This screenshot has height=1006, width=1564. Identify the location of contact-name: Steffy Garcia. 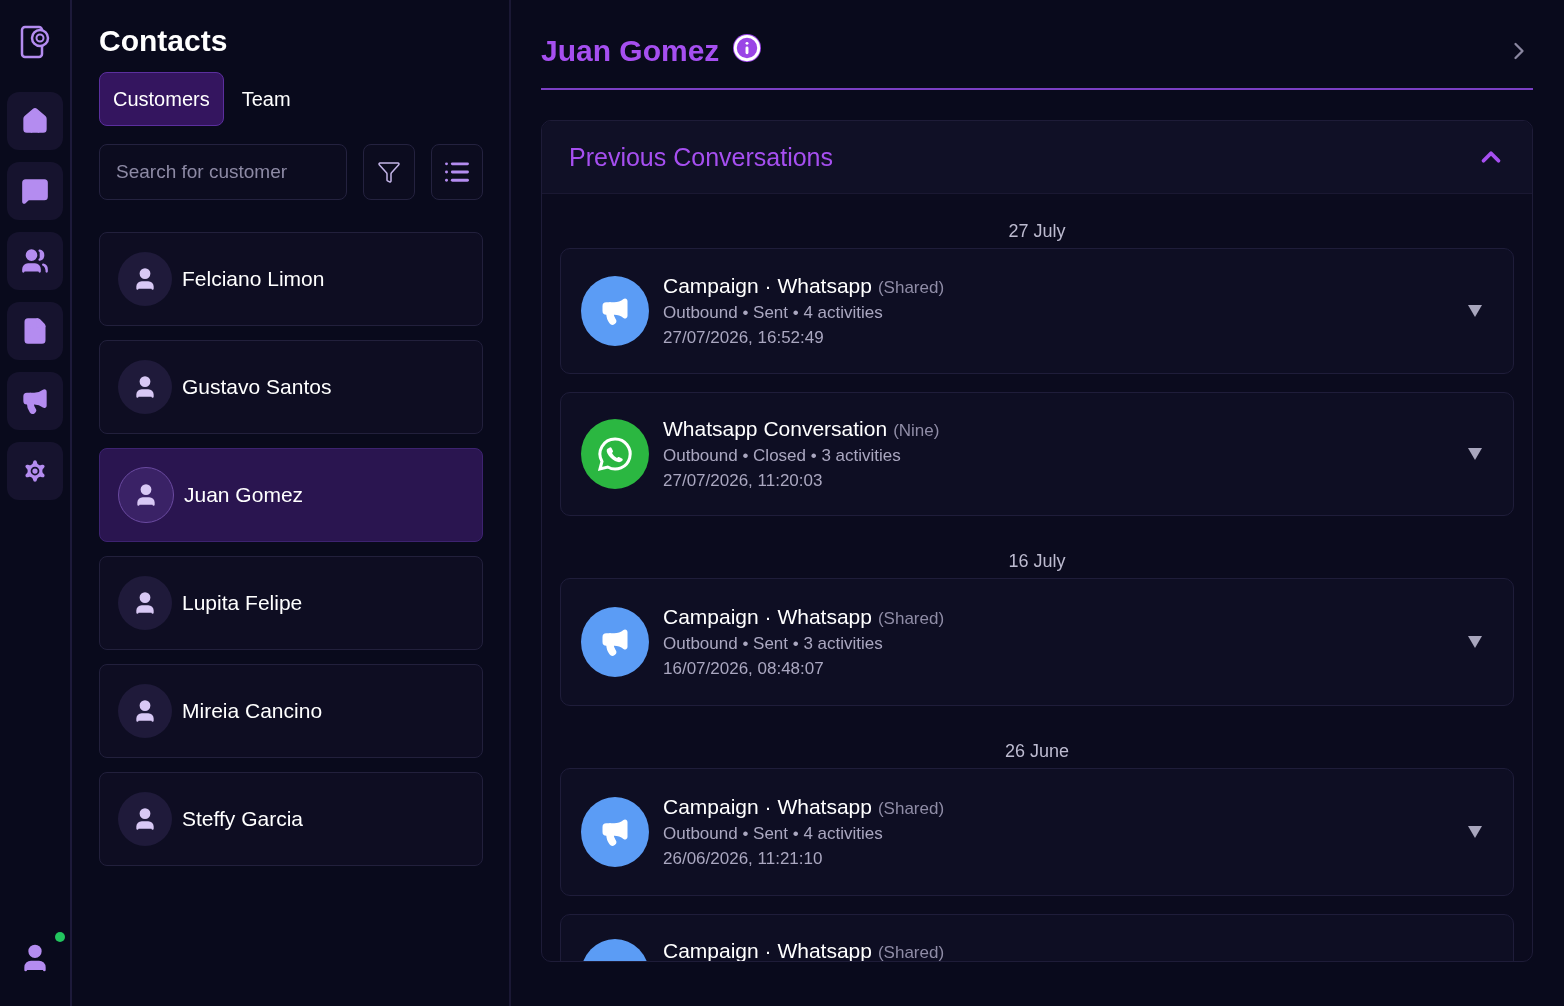
(242, 819).